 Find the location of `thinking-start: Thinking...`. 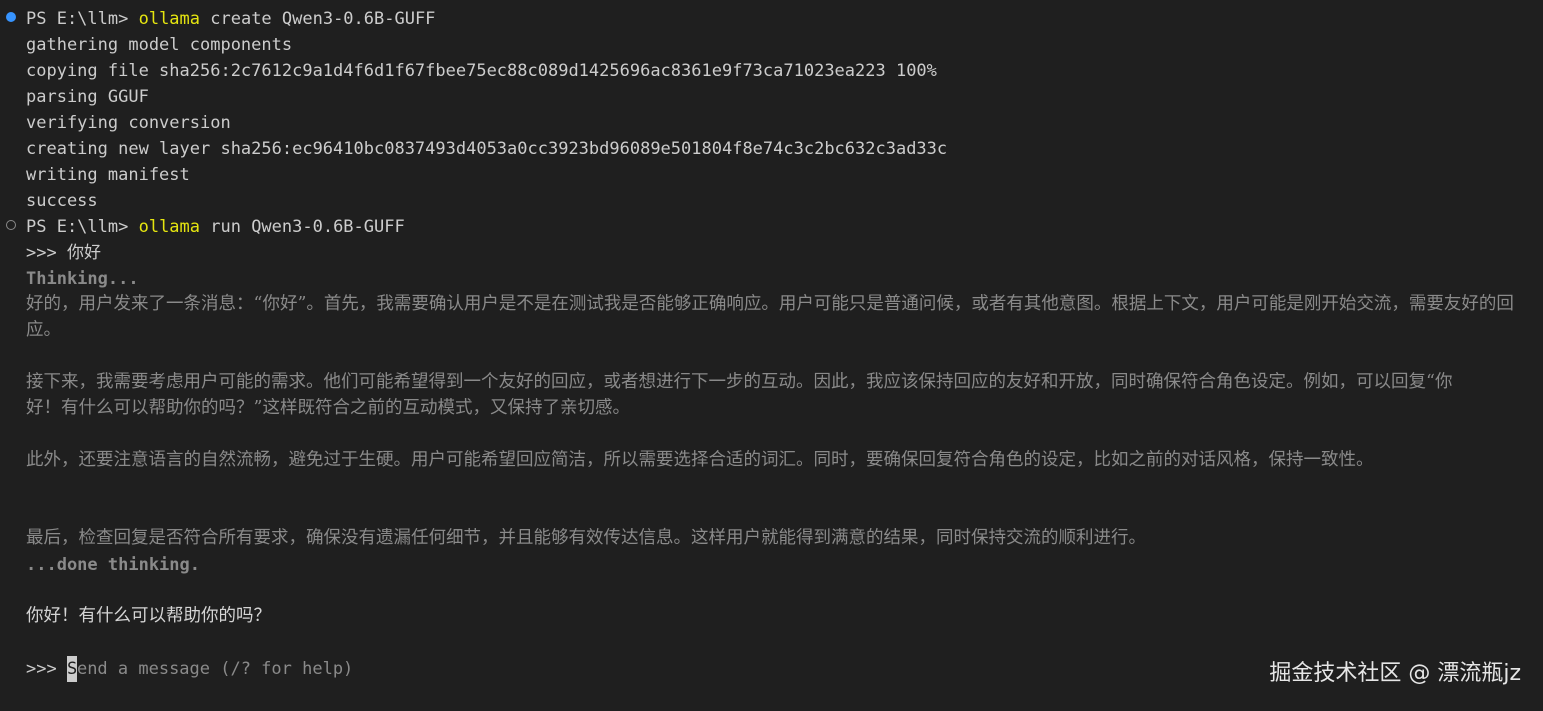

thinking-start: Thinking... is located at coordinates (82, 279).